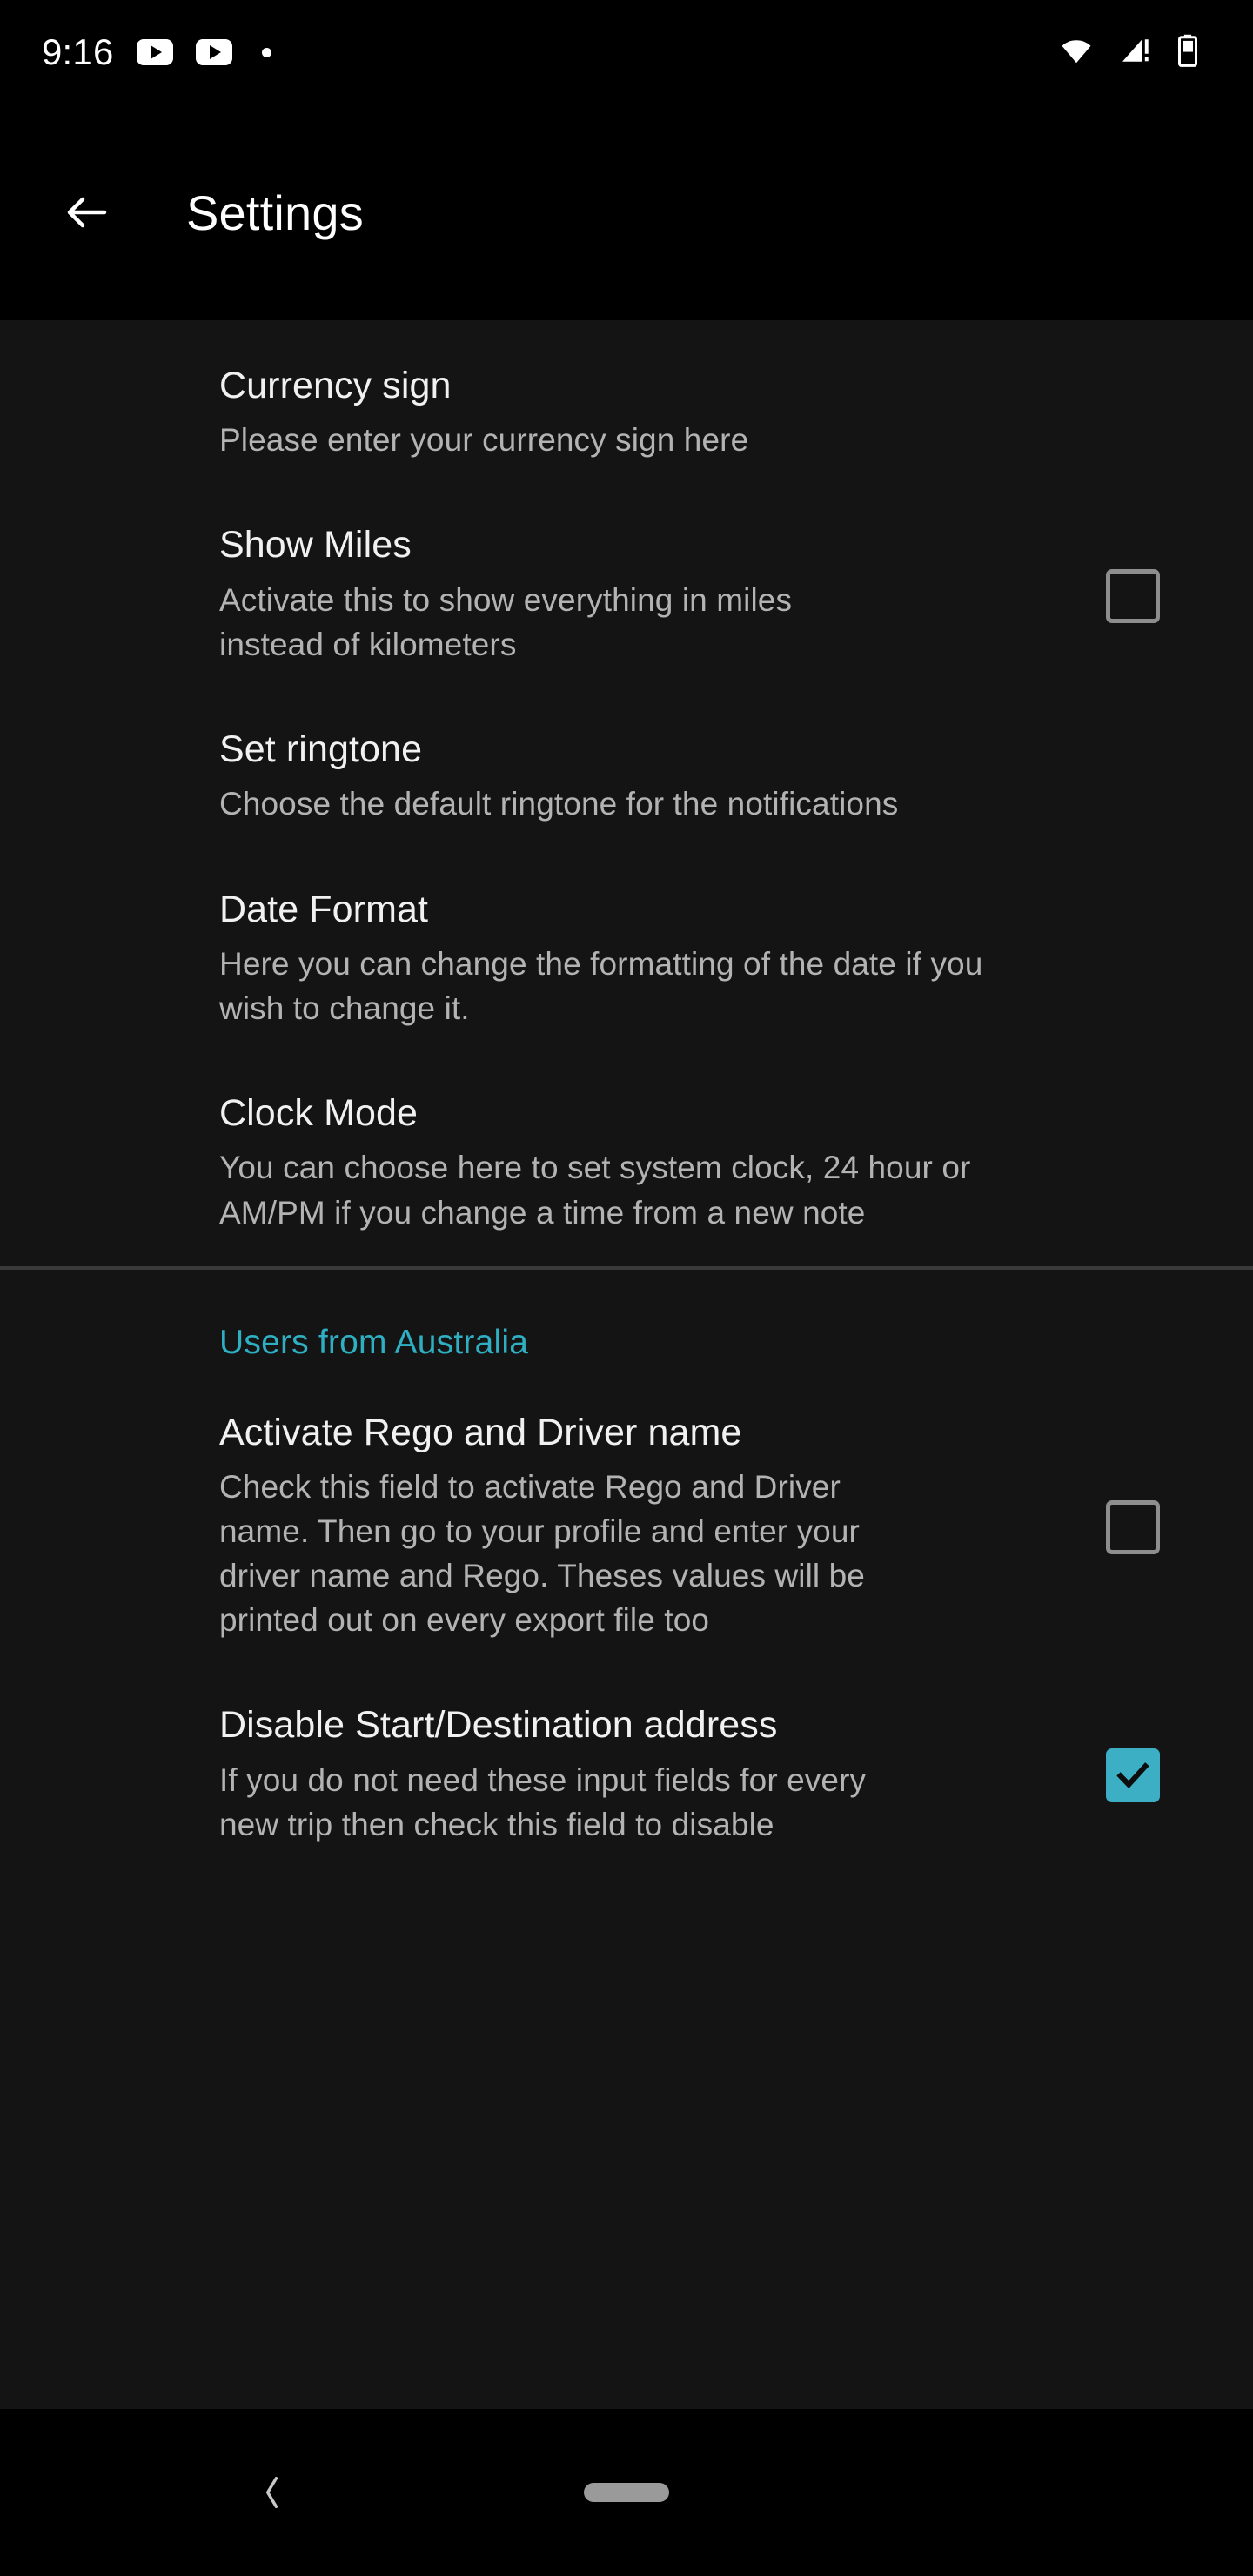 The width and height of the screenshot is (1253, 2576). I want to click on page-title: Settings, so click(275, 212).